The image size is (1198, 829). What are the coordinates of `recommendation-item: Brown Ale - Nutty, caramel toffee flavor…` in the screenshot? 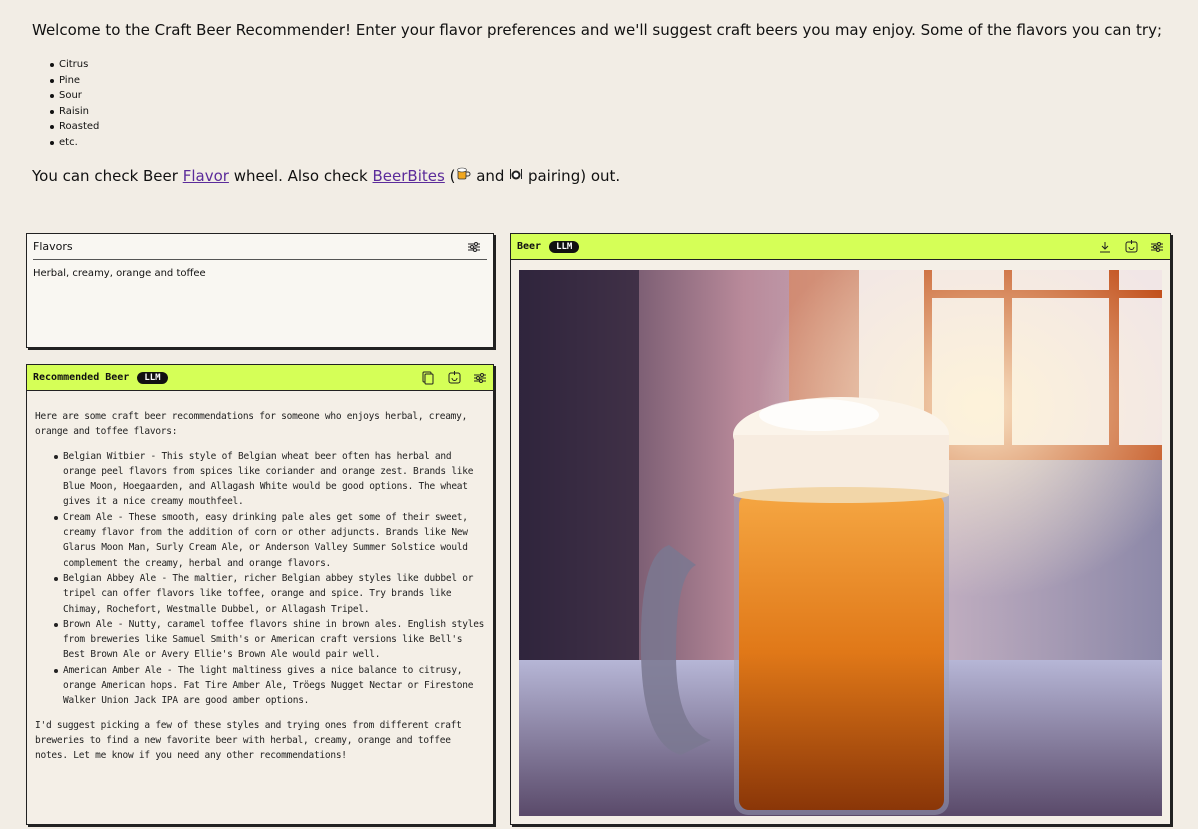 It's located at (269, 640).